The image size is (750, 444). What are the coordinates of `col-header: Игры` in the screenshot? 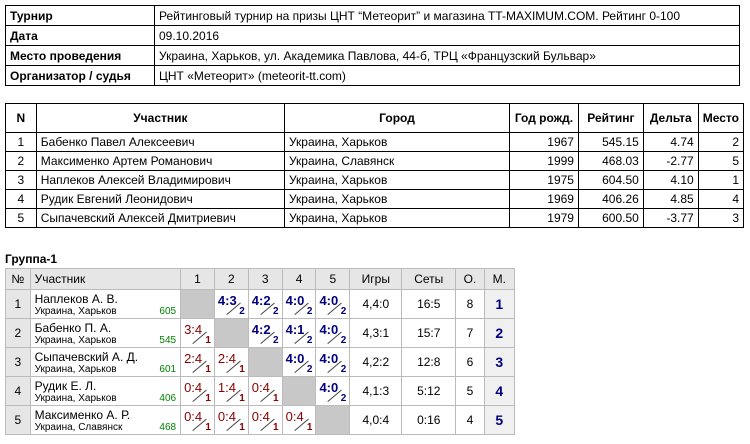 It's located at (376, 279).